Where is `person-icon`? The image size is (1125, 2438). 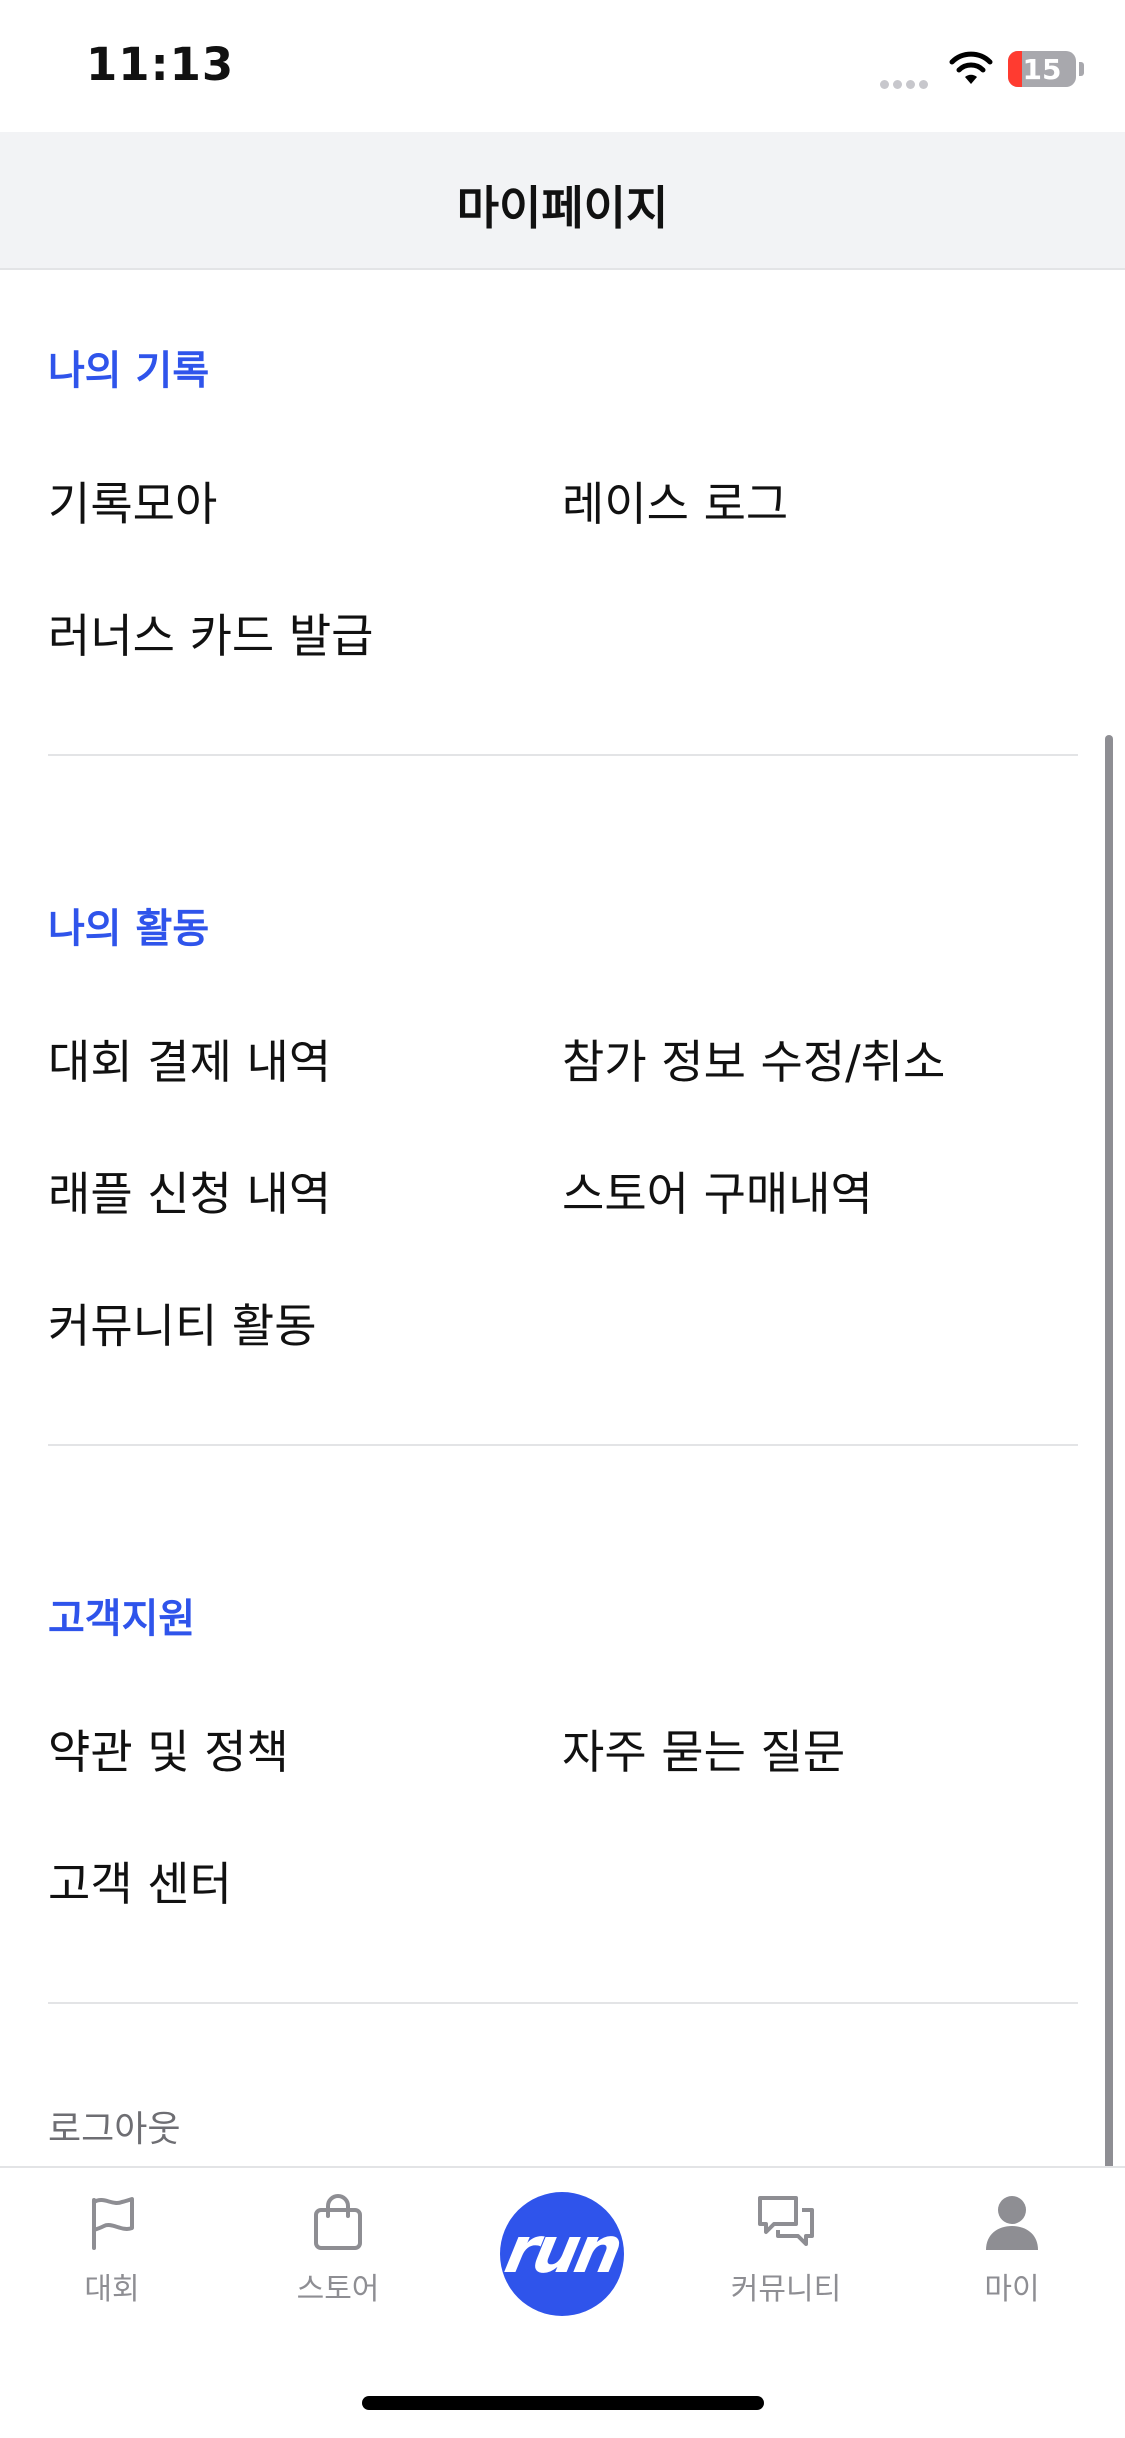
person-icon is located at coordinates (1012, 2223).